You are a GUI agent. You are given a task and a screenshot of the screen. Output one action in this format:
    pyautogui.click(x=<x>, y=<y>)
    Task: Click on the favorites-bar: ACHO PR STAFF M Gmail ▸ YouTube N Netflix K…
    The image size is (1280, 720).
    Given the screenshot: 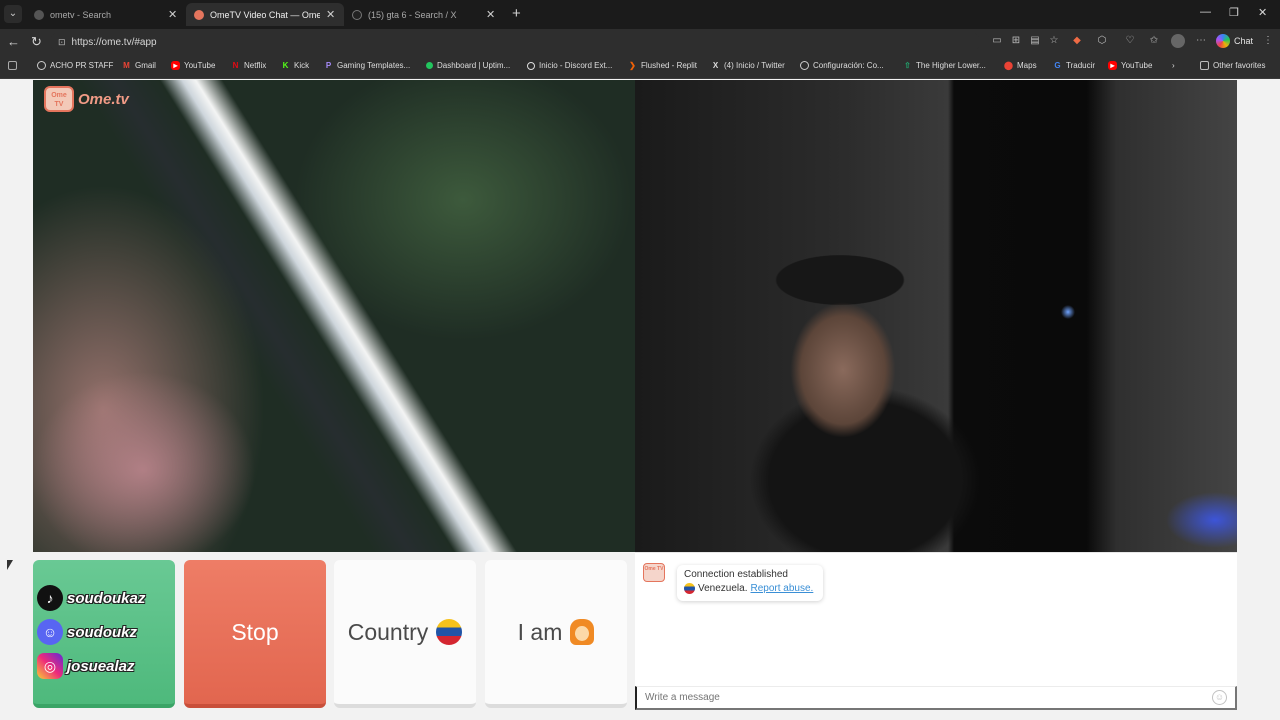 What is the action you would take?
    pyautogui.click(x=640, y=67)
    